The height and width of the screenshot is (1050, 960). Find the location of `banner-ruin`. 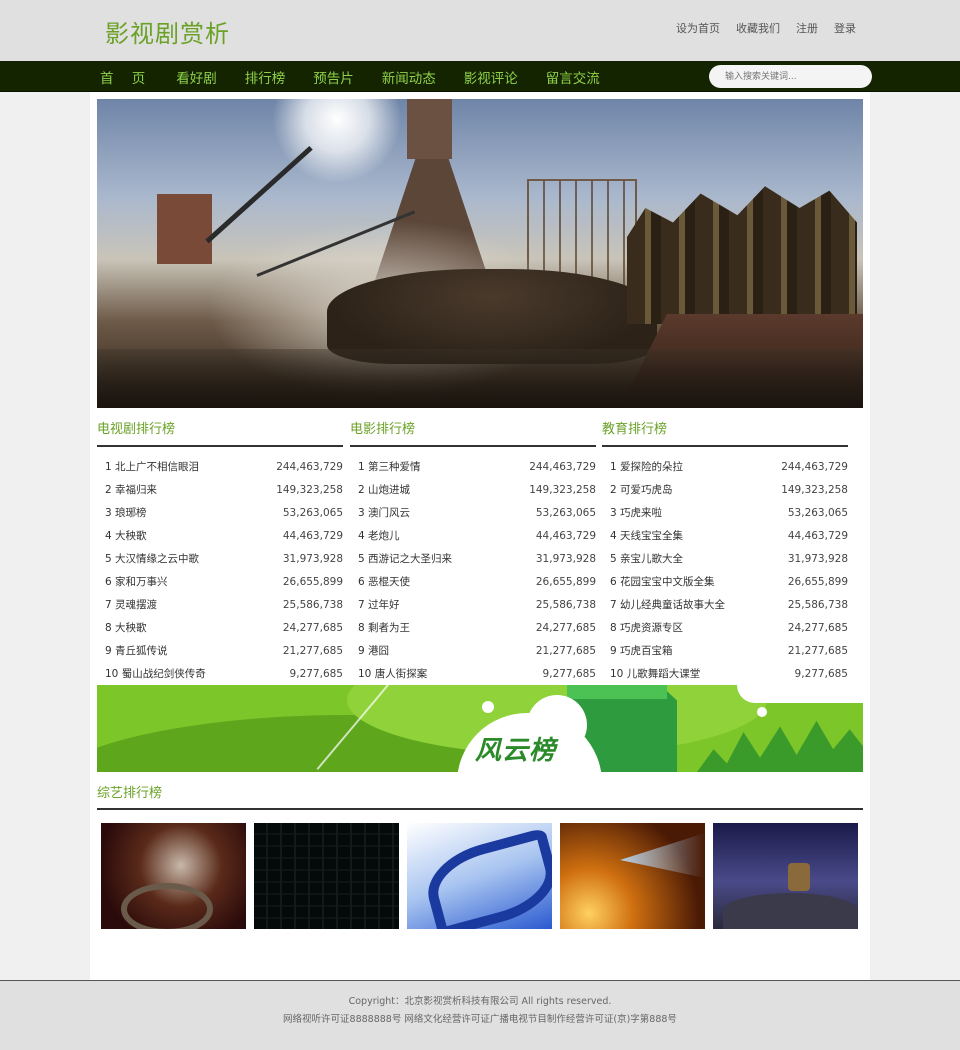

banner-ruin is located at coordinates (184, 229).